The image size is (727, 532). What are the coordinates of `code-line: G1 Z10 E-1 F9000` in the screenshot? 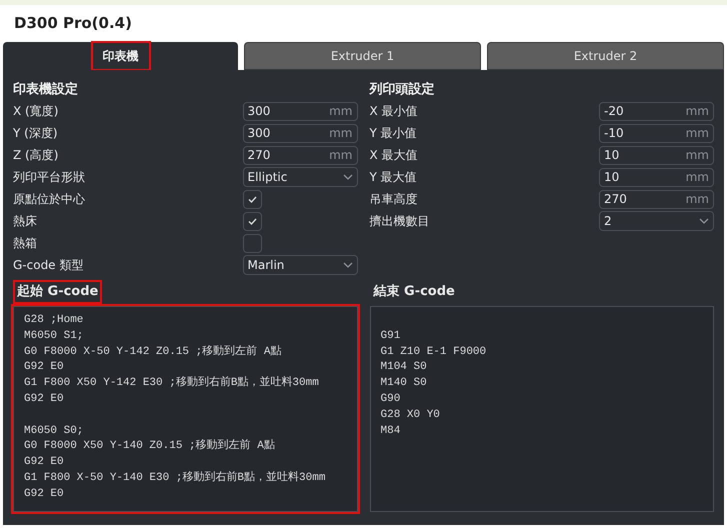 It's located at (434, 352).